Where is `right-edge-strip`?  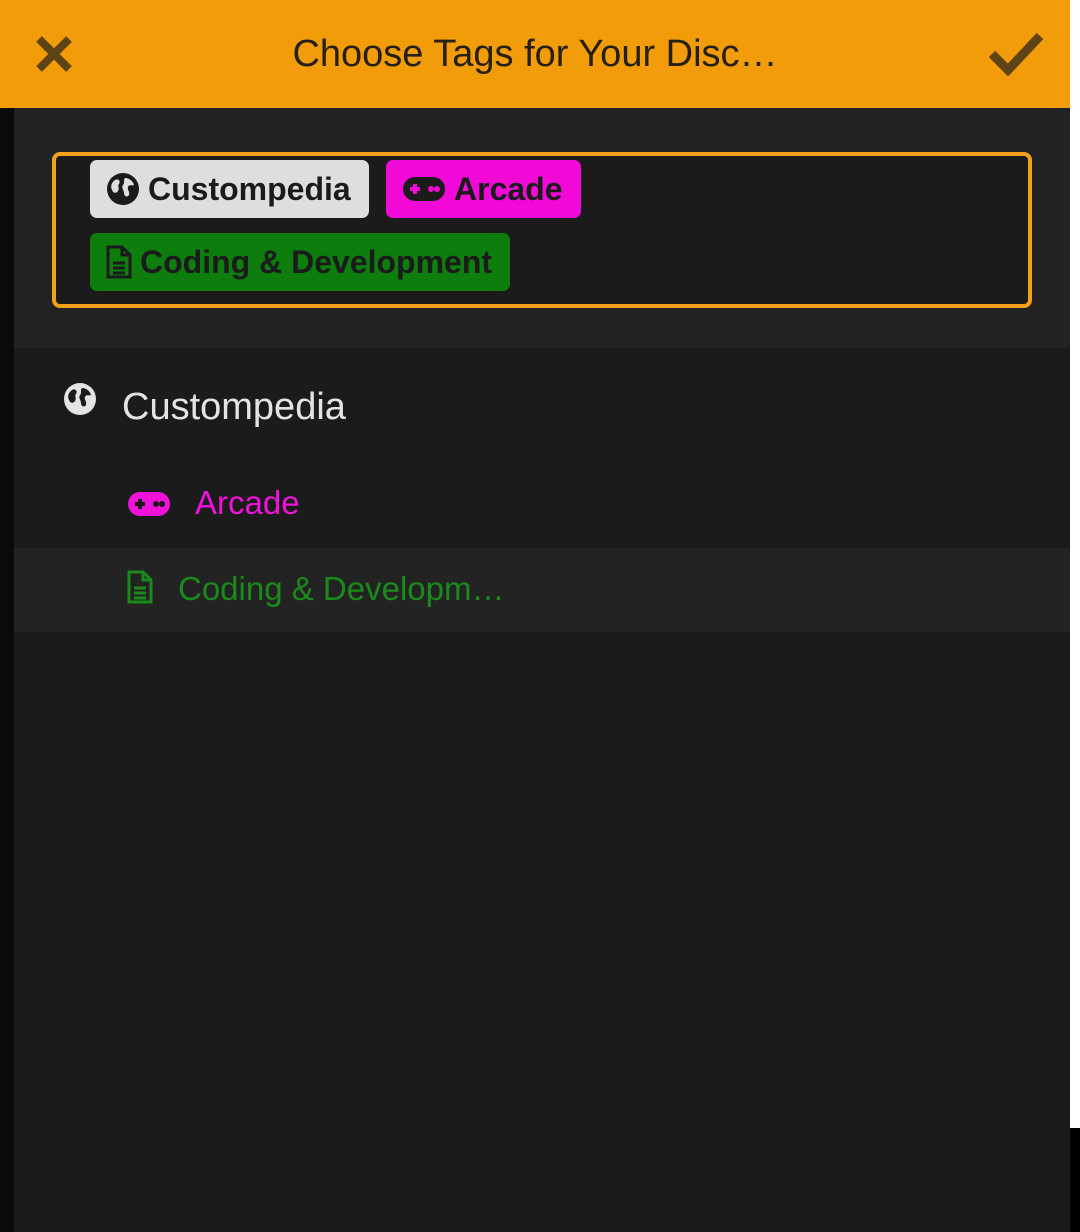 right-edge-strip is located at coordinates (1075, 1180).